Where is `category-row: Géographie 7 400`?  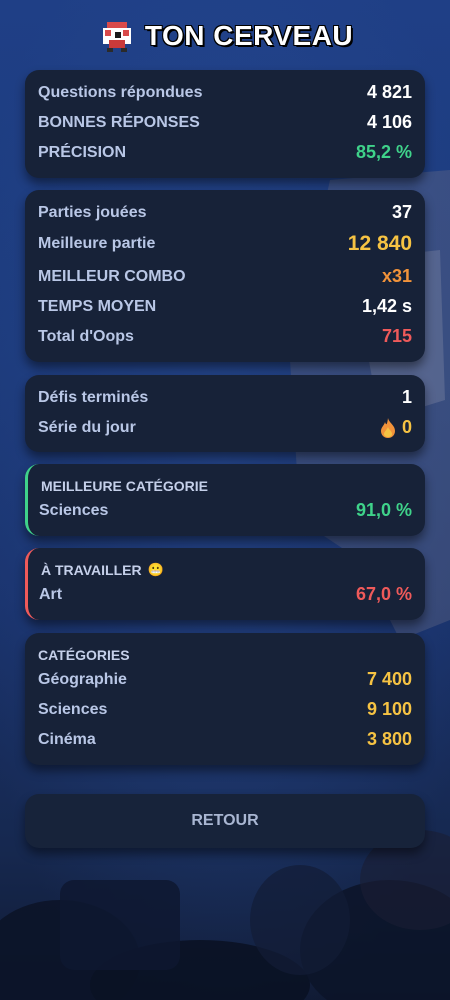 category-row: Géographie 7 400 is located at coordinates (225, 679).